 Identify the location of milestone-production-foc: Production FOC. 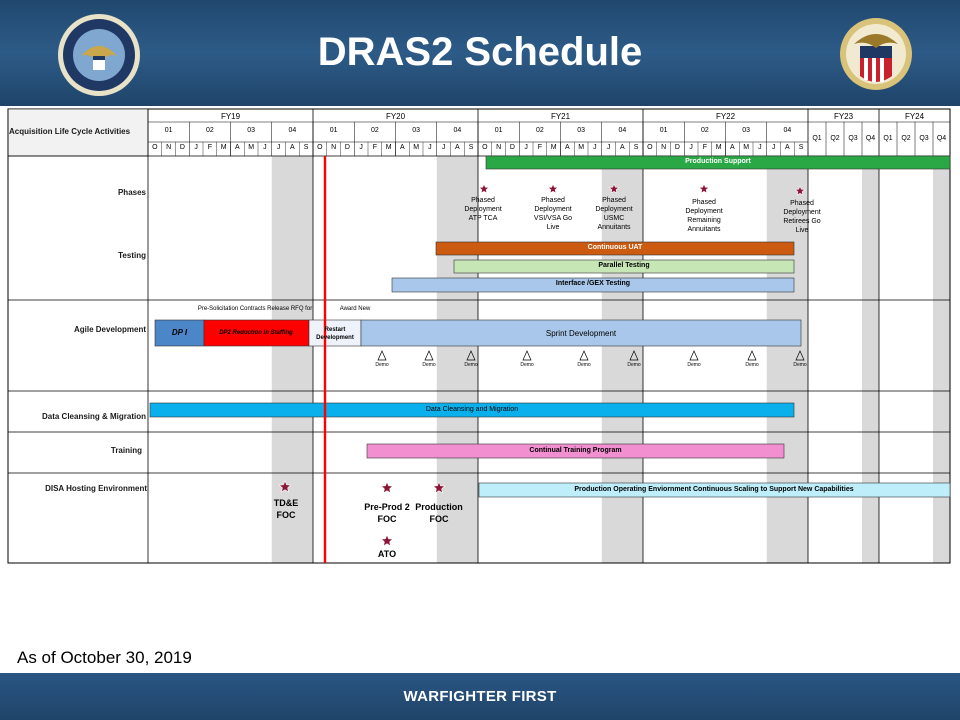
(439, 513).